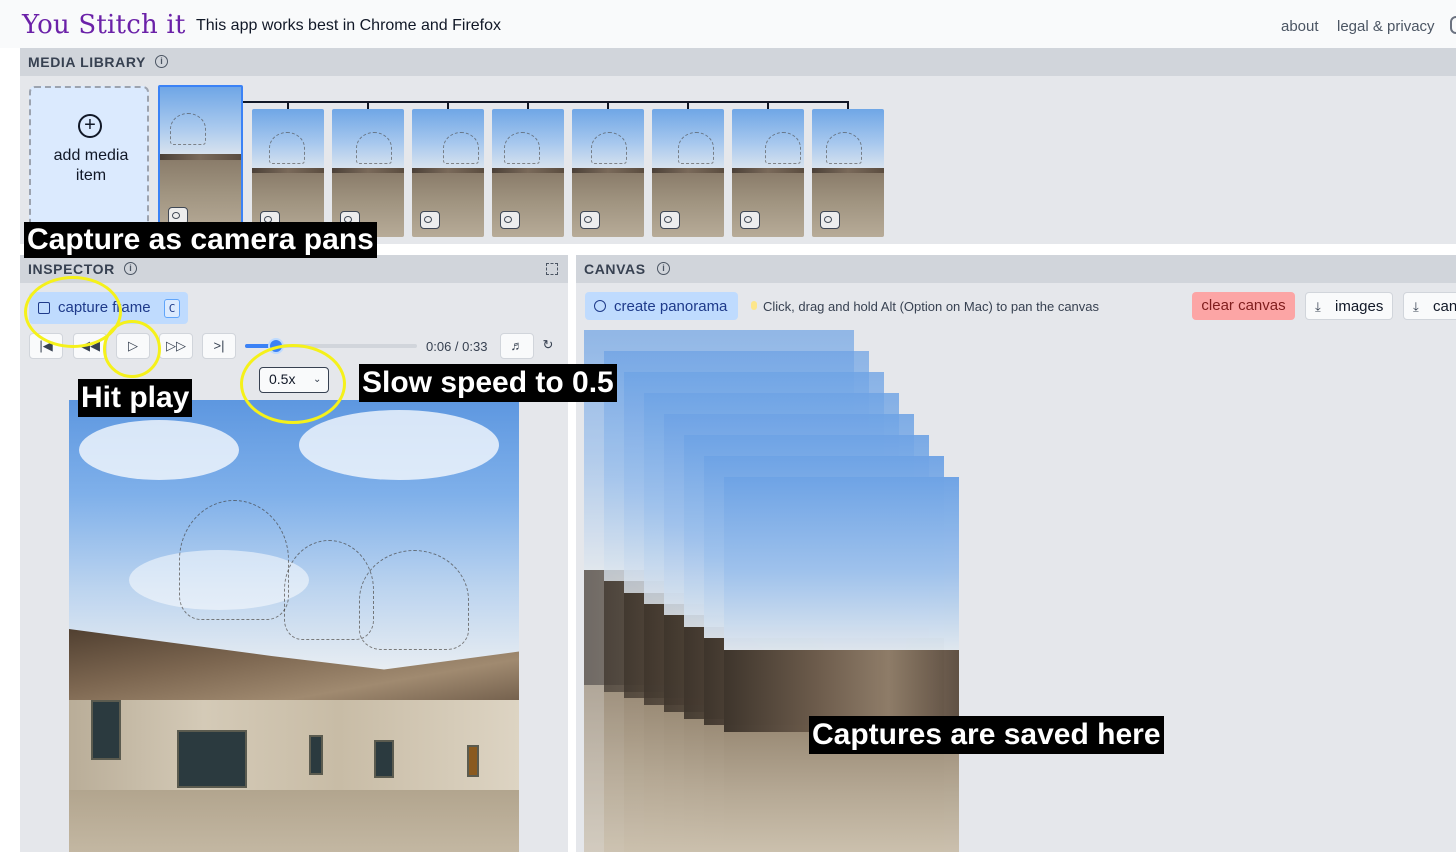 The image size is (1456, 852). What do you see at coordinates (488, 383) in the screenshot?
I see `annotation-slow-speed: Slow speed to 0.5` at bounding box center [488, 383].